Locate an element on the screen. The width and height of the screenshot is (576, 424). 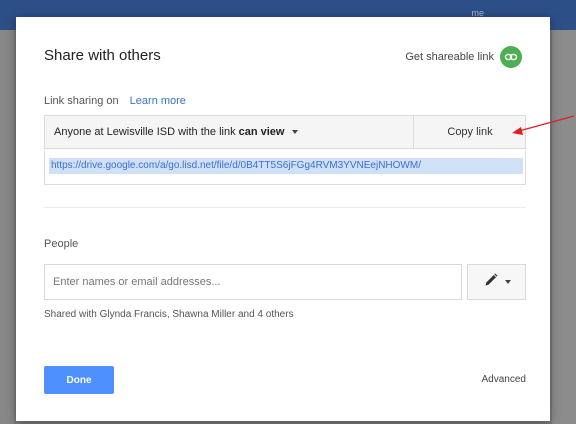
permission-dropdown-button is located at coordinates (496, 282).